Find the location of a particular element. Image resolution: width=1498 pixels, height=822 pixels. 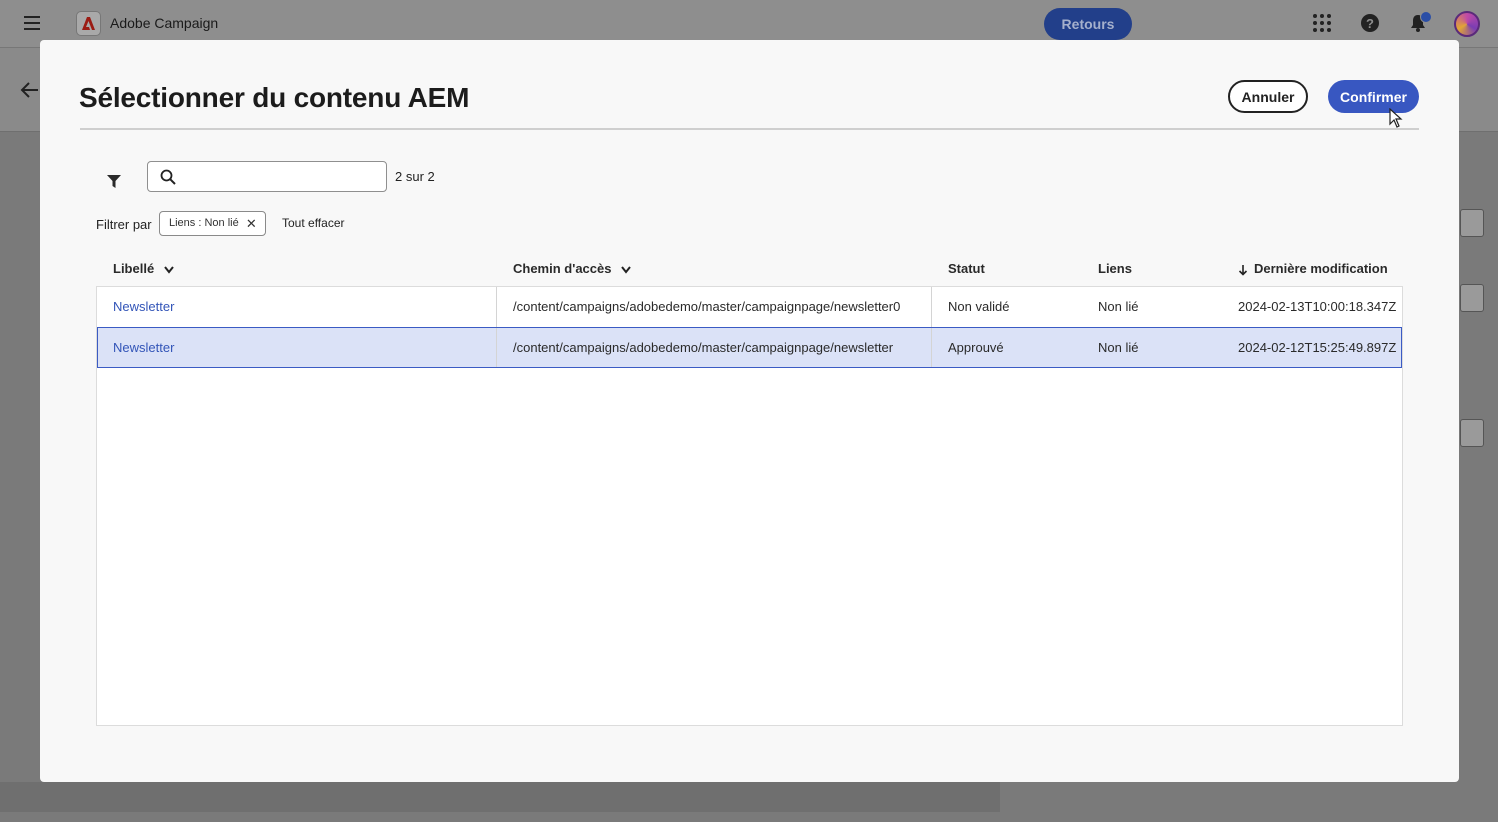

column-header-status: Statut is located at coordinates (966, 268).